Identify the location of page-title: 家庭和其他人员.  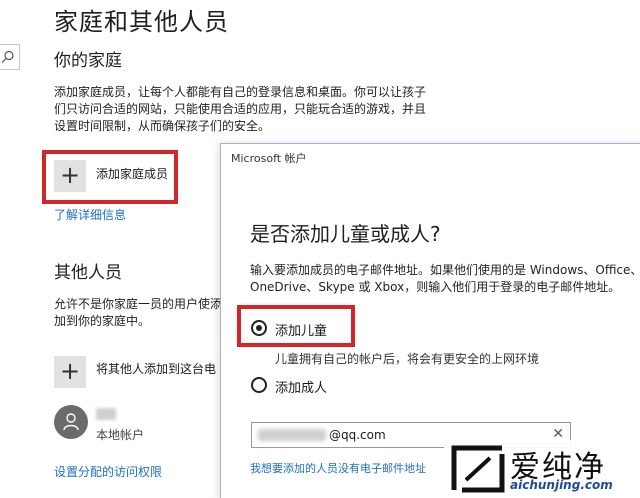
(141, 22).